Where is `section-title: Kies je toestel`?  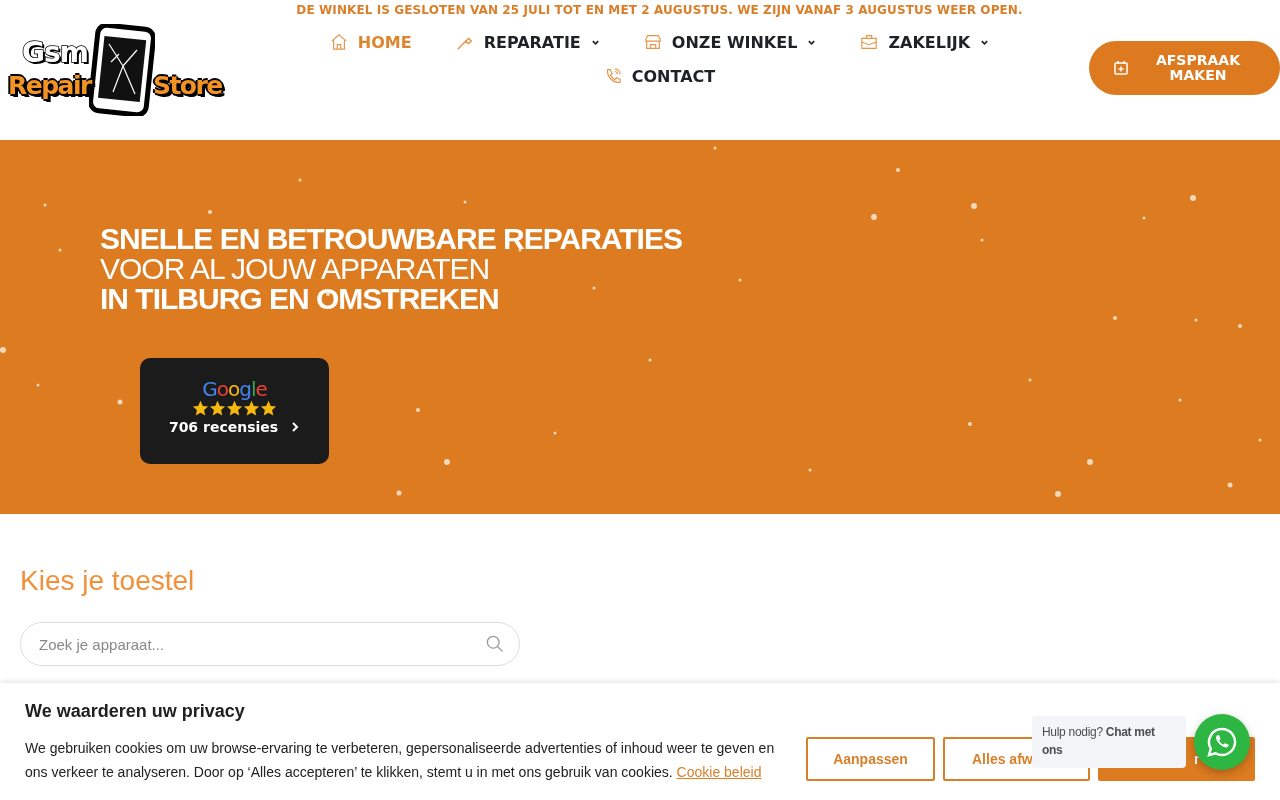 section-title: Kies je toestel is located at coordinates (108, 581).